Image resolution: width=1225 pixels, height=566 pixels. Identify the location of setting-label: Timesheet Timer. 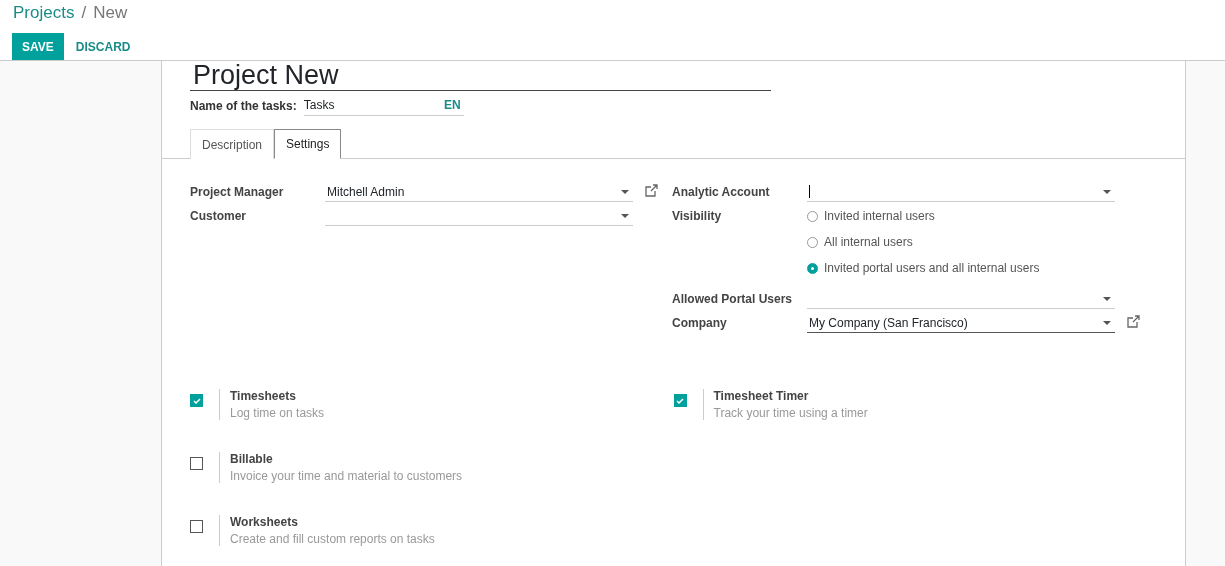
(761, 396).